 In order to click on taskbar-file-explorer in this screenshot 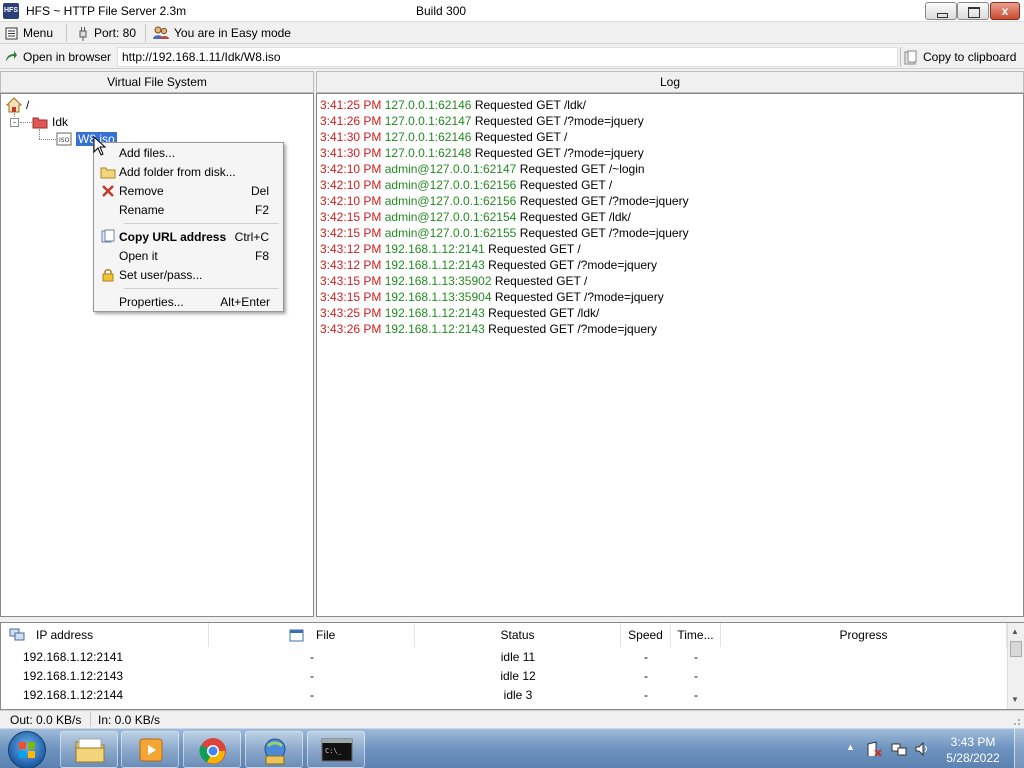, I will do `click(89, 749)`.